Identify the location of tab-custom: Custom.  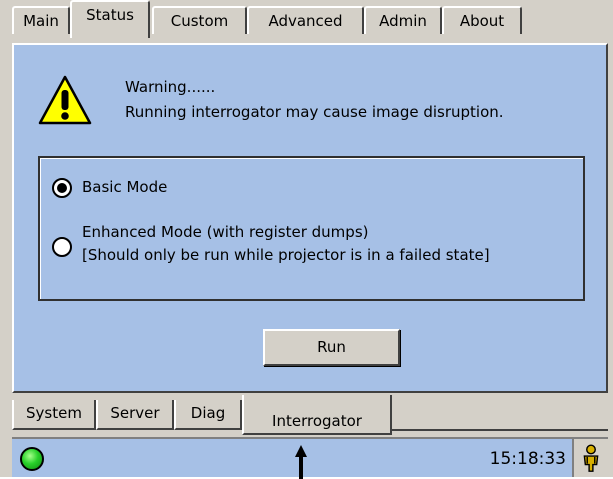
(199, 20).